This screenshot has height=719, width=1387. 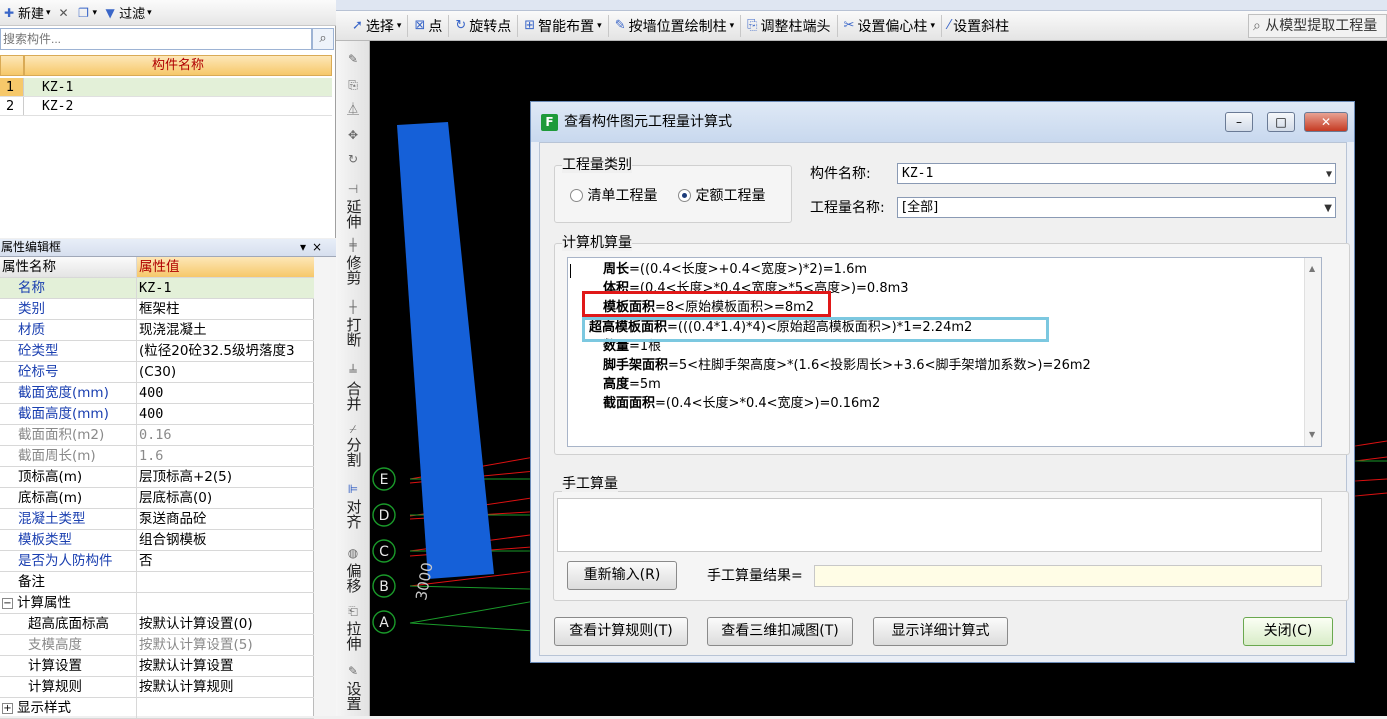 What do you see at coordinates (1239, 122) in the screenshot?
I see `minimize-button: –` at bounding box center [1239, 122].